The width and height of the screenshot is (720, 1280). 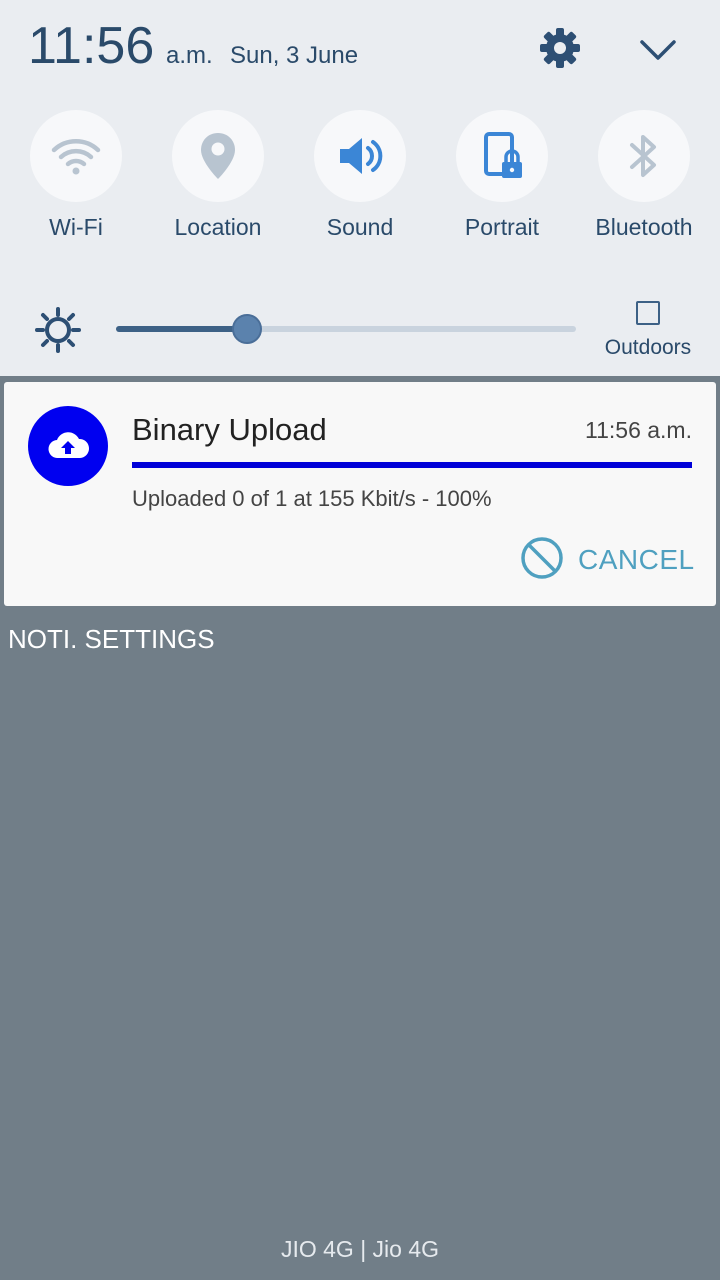 I want to click on tile-label: Sound, so click(x=360, y=227).